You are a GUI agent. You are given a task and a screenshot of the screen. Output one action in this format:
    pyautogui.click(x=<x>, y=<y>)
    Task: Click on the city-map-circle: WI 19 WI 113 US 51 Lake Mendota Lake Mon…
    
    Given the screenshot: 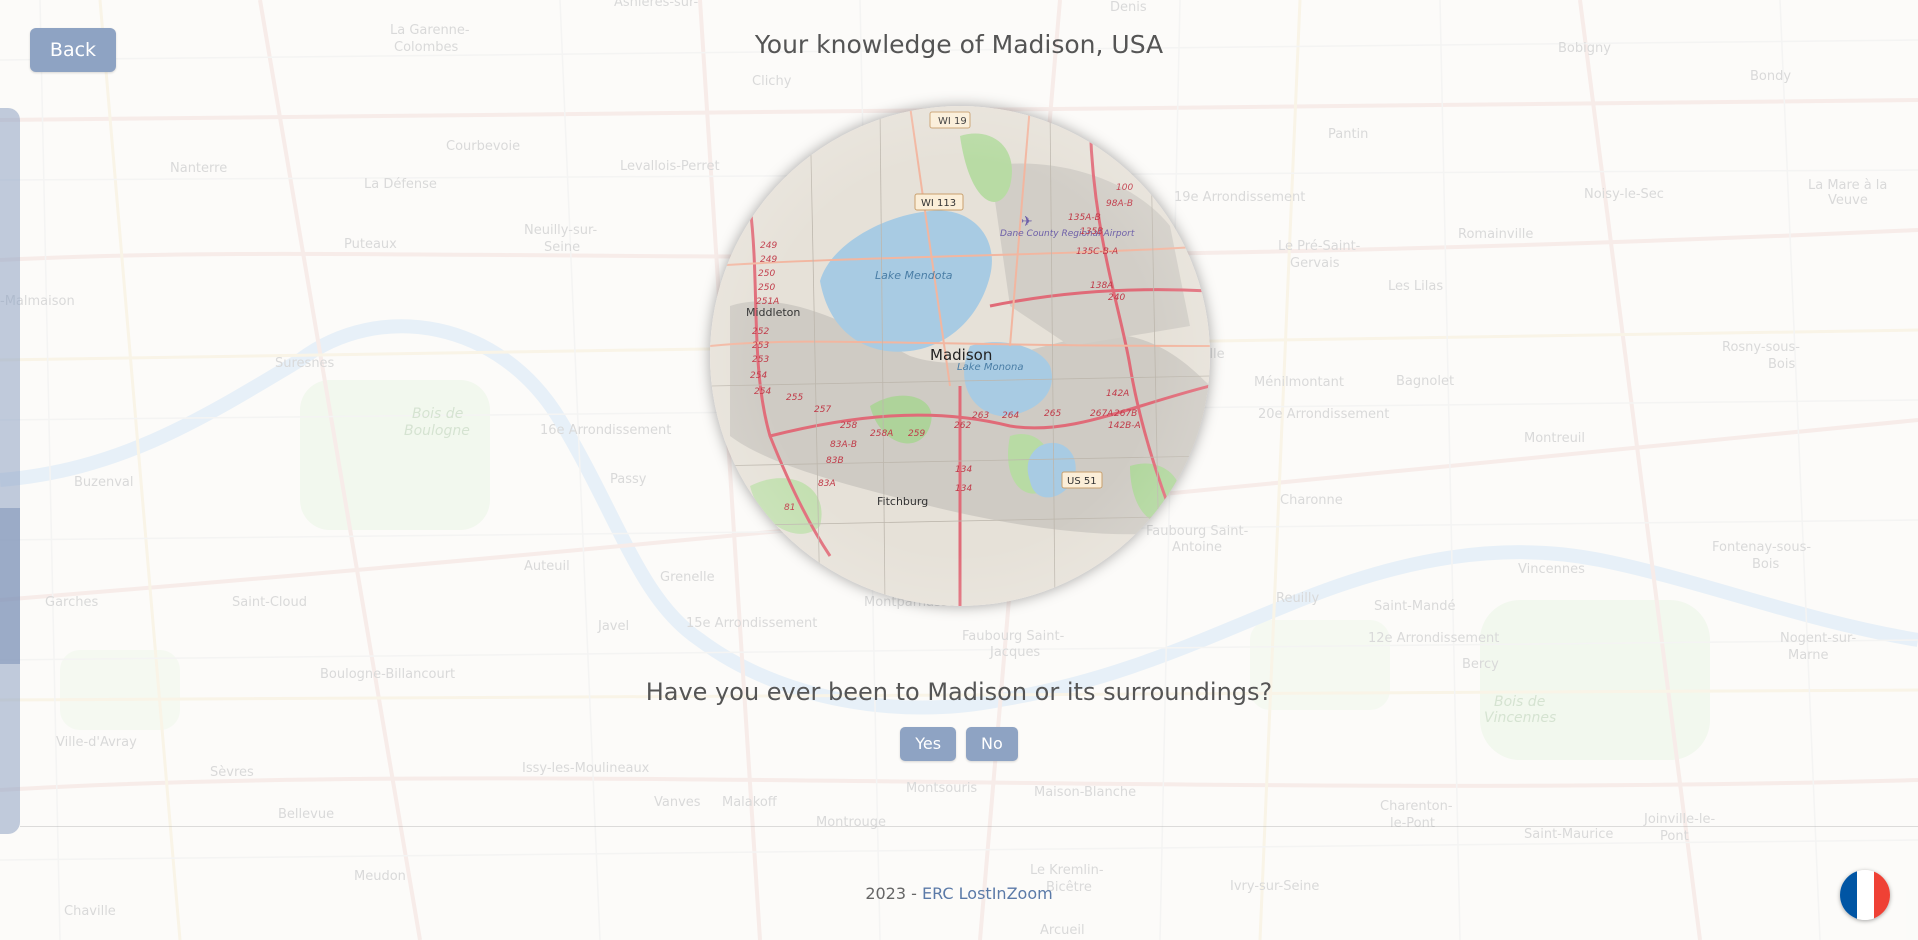 What is the action you would take?
    pyautogui.click(x=960, y=356)
    